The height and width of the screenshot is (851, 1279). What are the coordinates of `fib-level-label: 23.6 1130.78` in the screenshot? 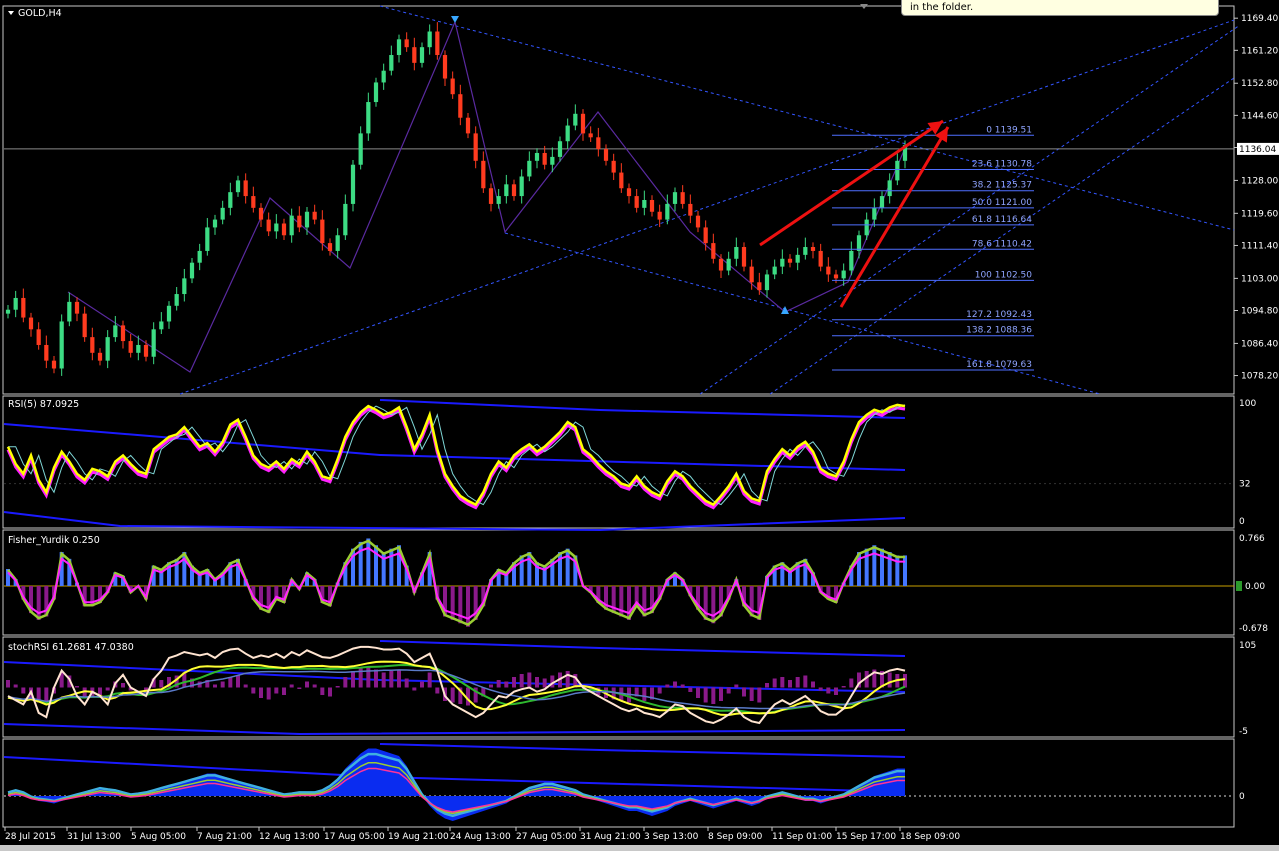 It's located at (1002, 165).